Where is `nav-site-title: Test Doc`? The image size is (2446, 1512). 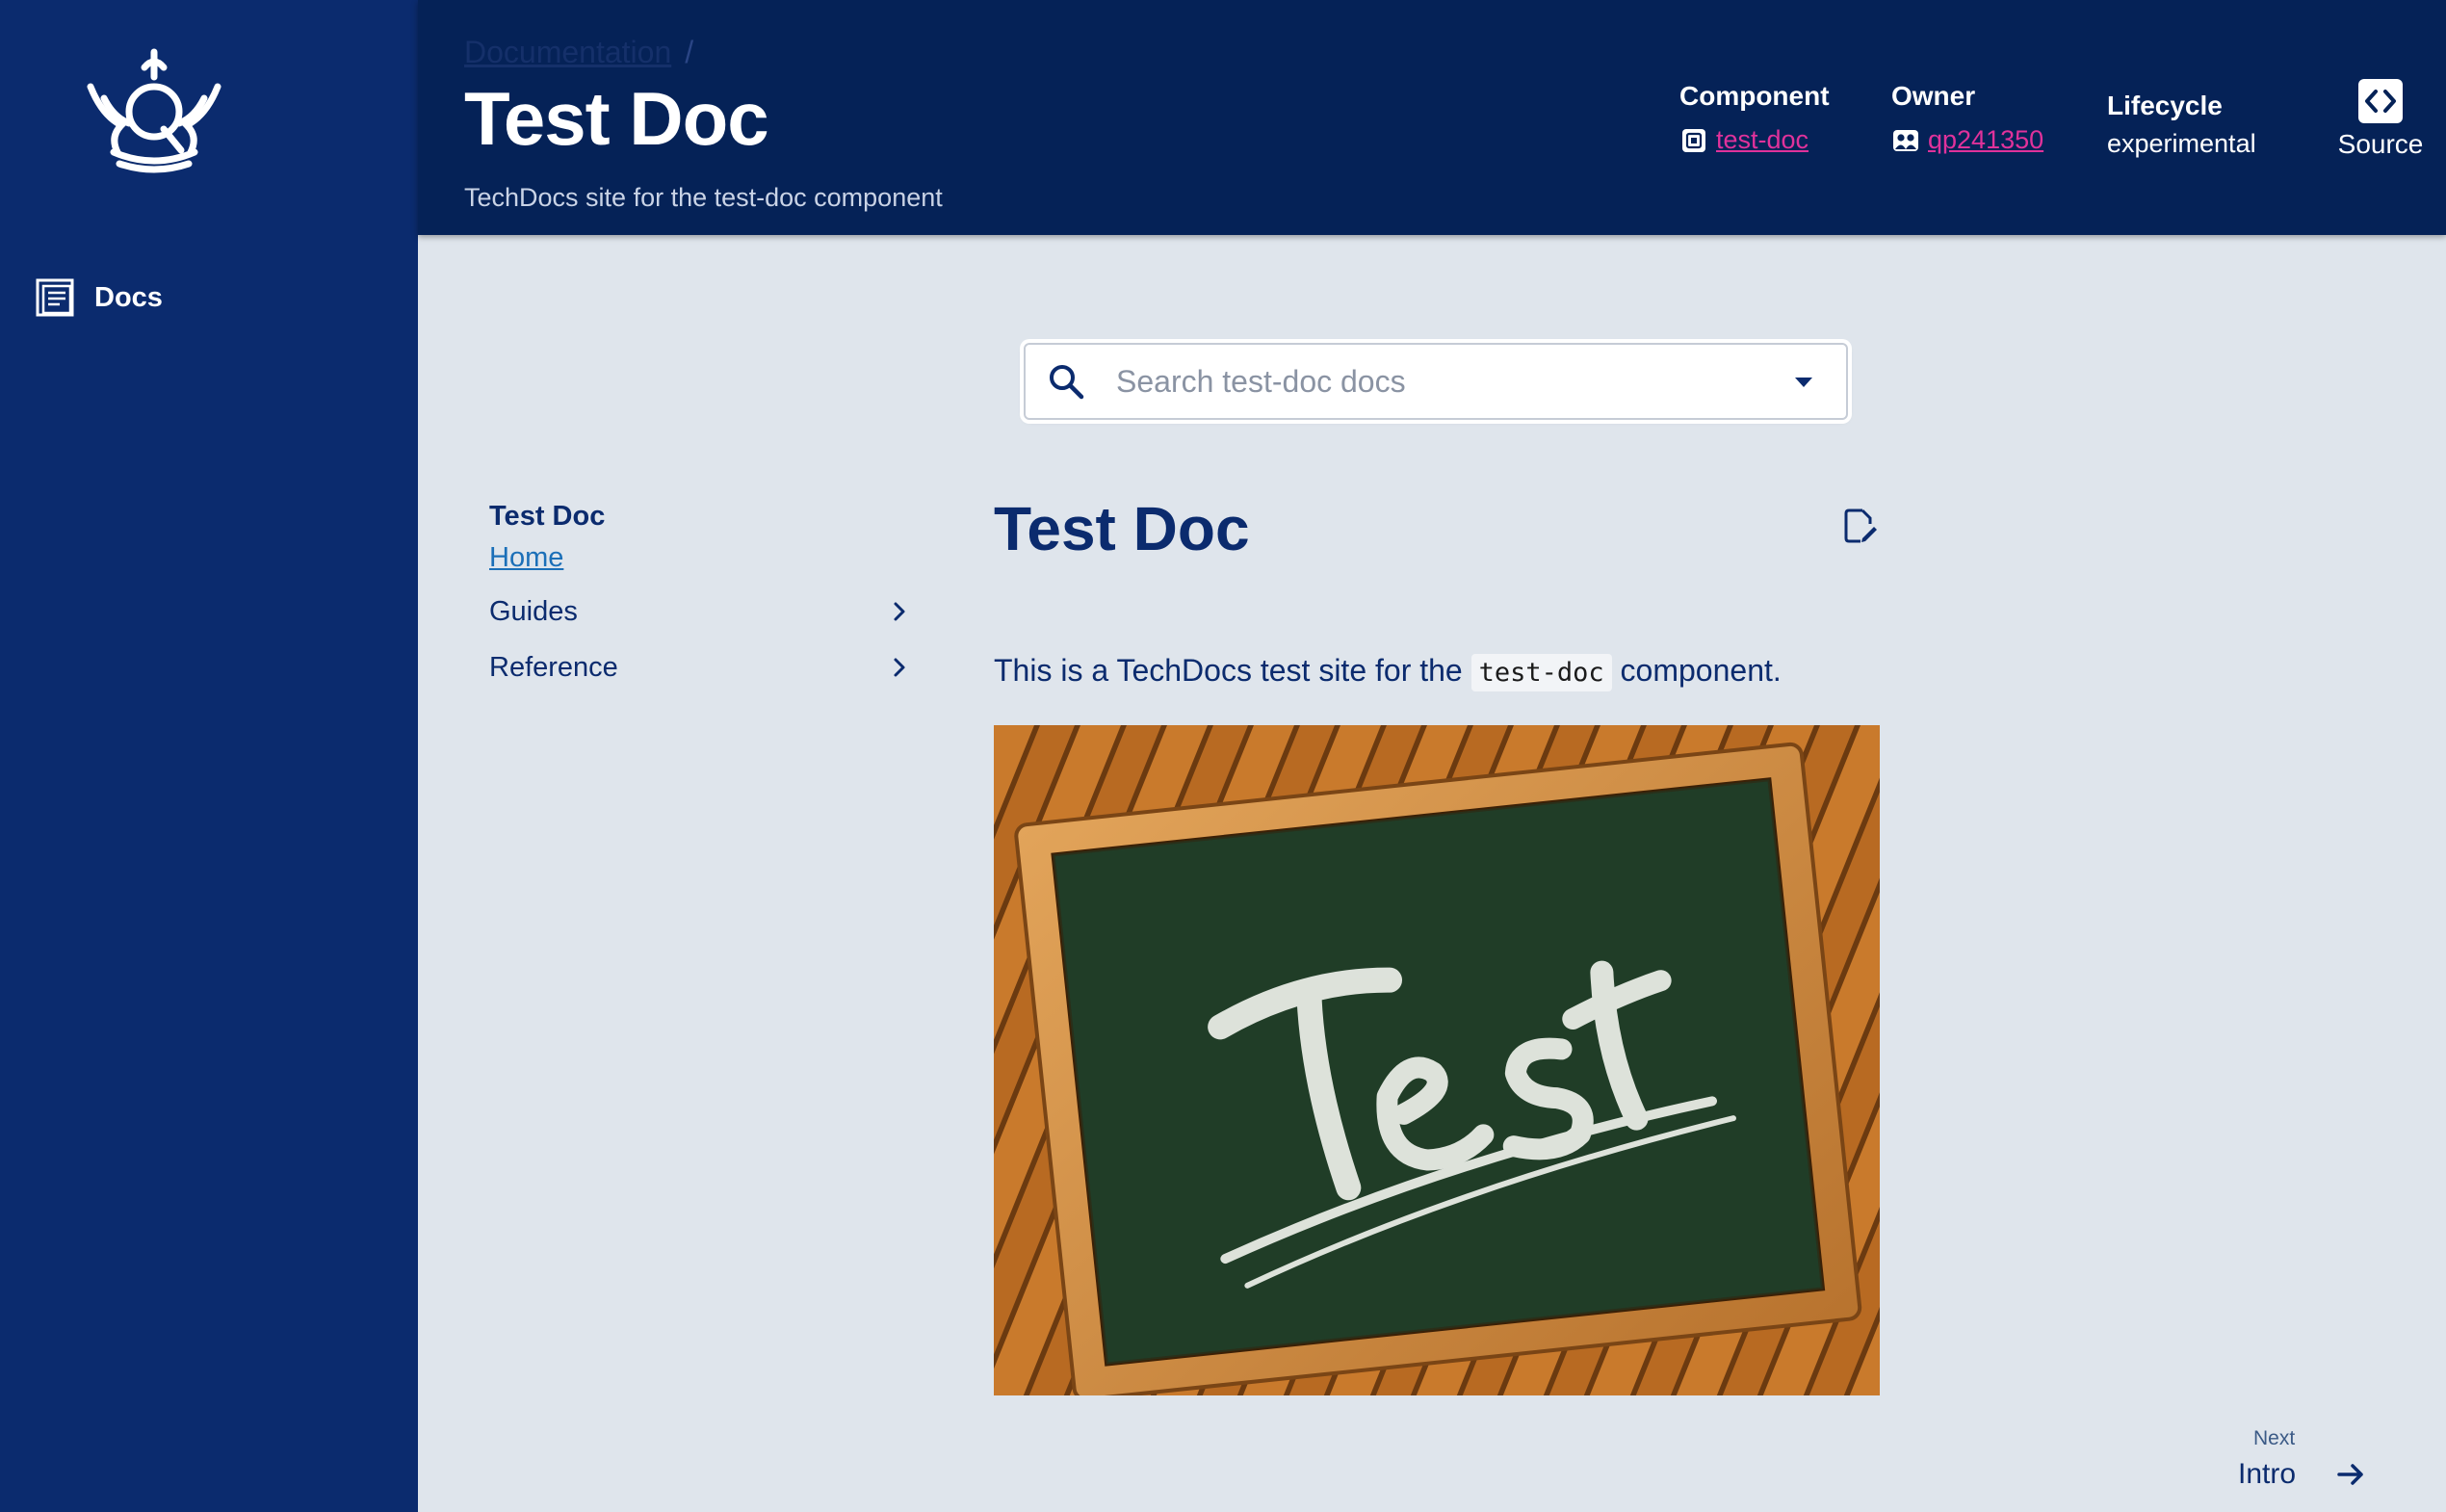 nav-site-title: Test Doc is located at coordinates (547, 516).